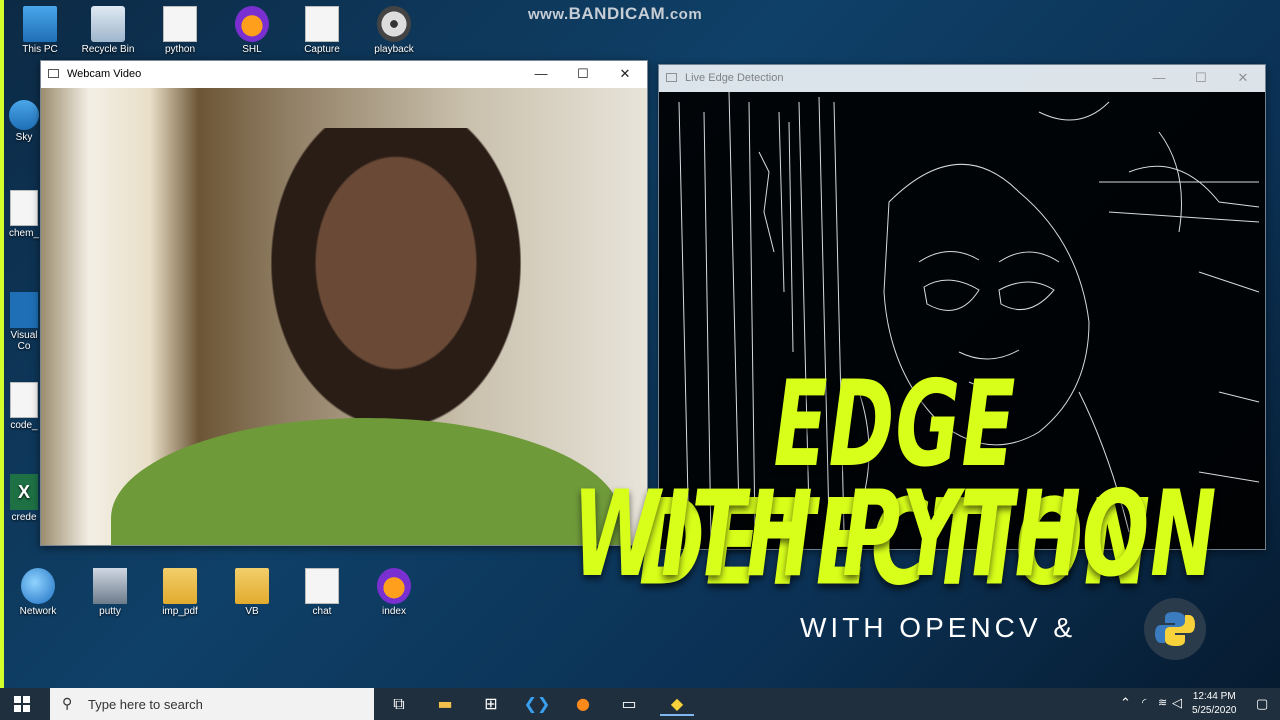 This screenshot has height=720, width=1280. Describe the element at coordinates (445, 704) in the screenshot. I see `file-explorer-icon: ▬` at that location.